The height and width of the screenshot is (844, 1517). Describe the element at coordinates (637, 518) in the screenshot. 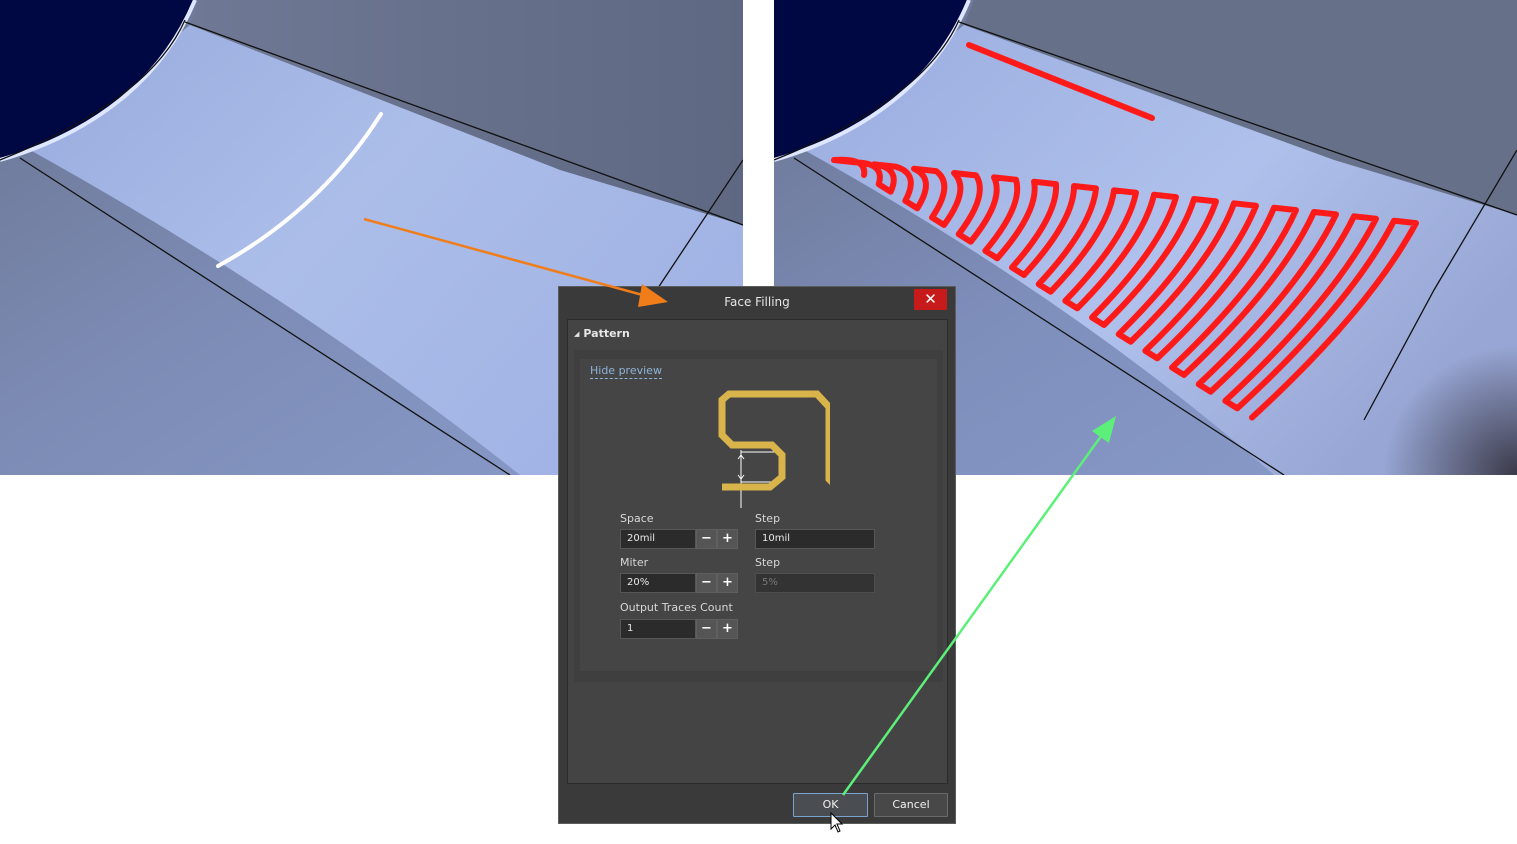

I see `space-label: Space` at that location.